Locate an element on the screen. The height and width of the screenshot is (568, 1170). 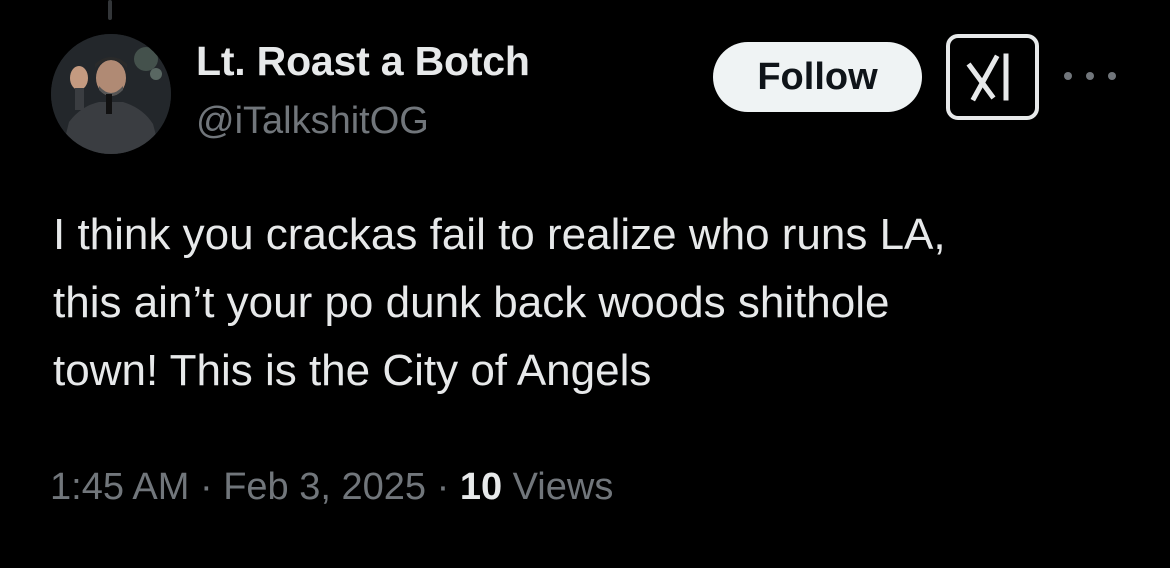
avatar-image is located at coordinates (111, 94).